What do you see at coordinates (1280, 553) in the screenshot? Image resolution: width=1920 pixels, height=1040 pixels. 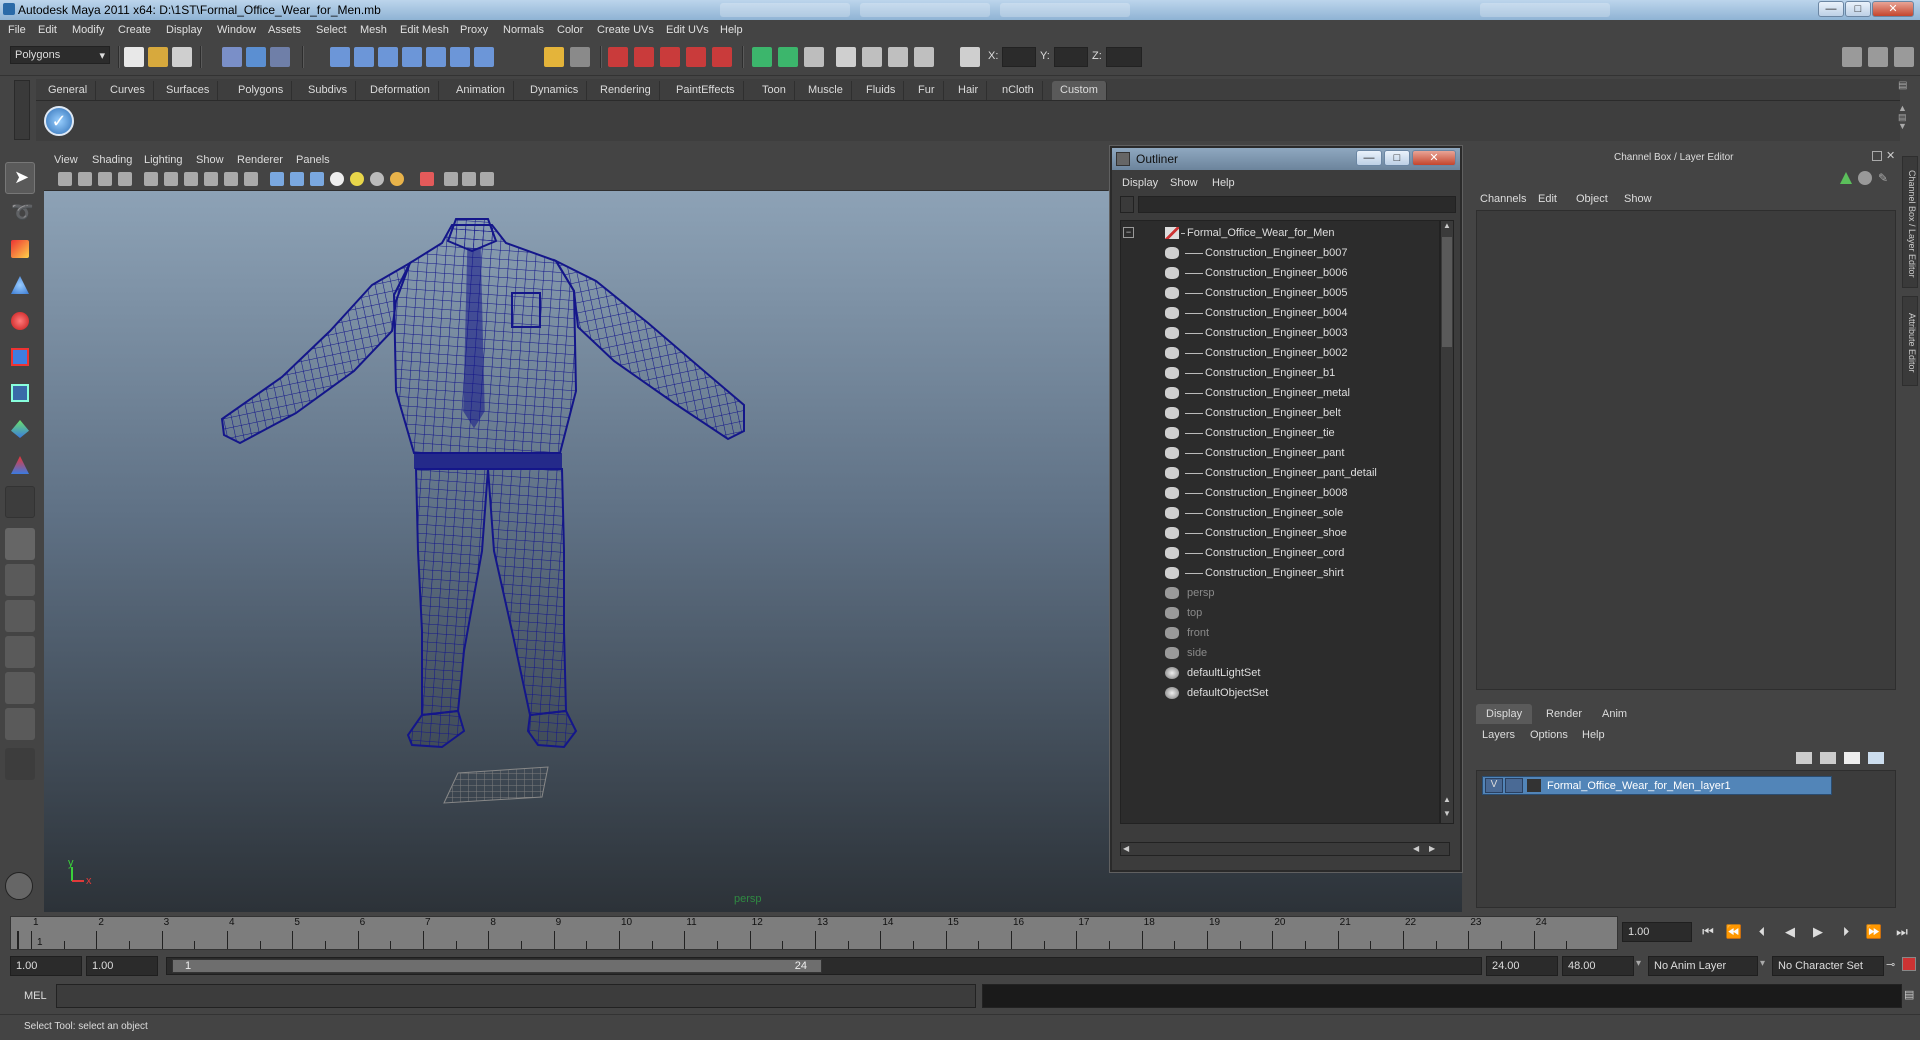 I see `outliner-child-row: Construction_Engineer_cord` at bounding box center [1280, 553].